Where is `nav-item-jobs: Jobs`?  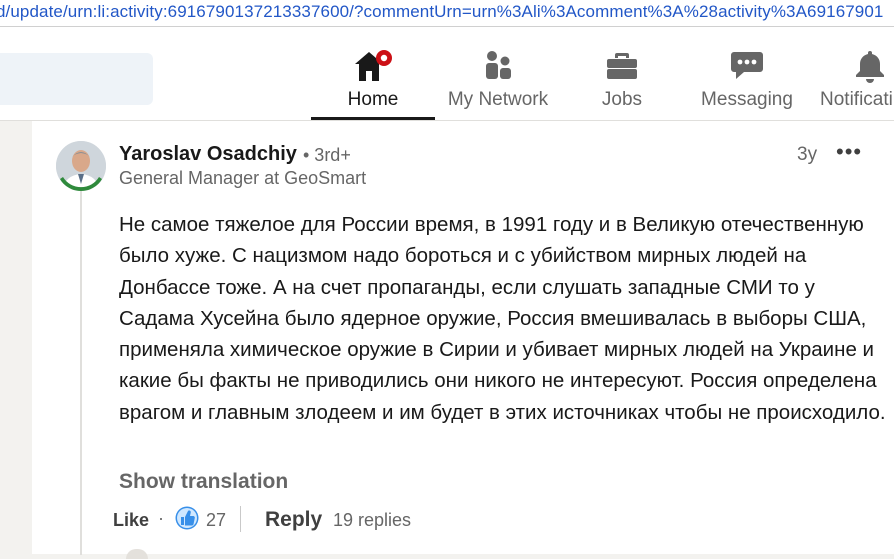 nav-item-jobs: Jobs is located at coordinates (622, 73).